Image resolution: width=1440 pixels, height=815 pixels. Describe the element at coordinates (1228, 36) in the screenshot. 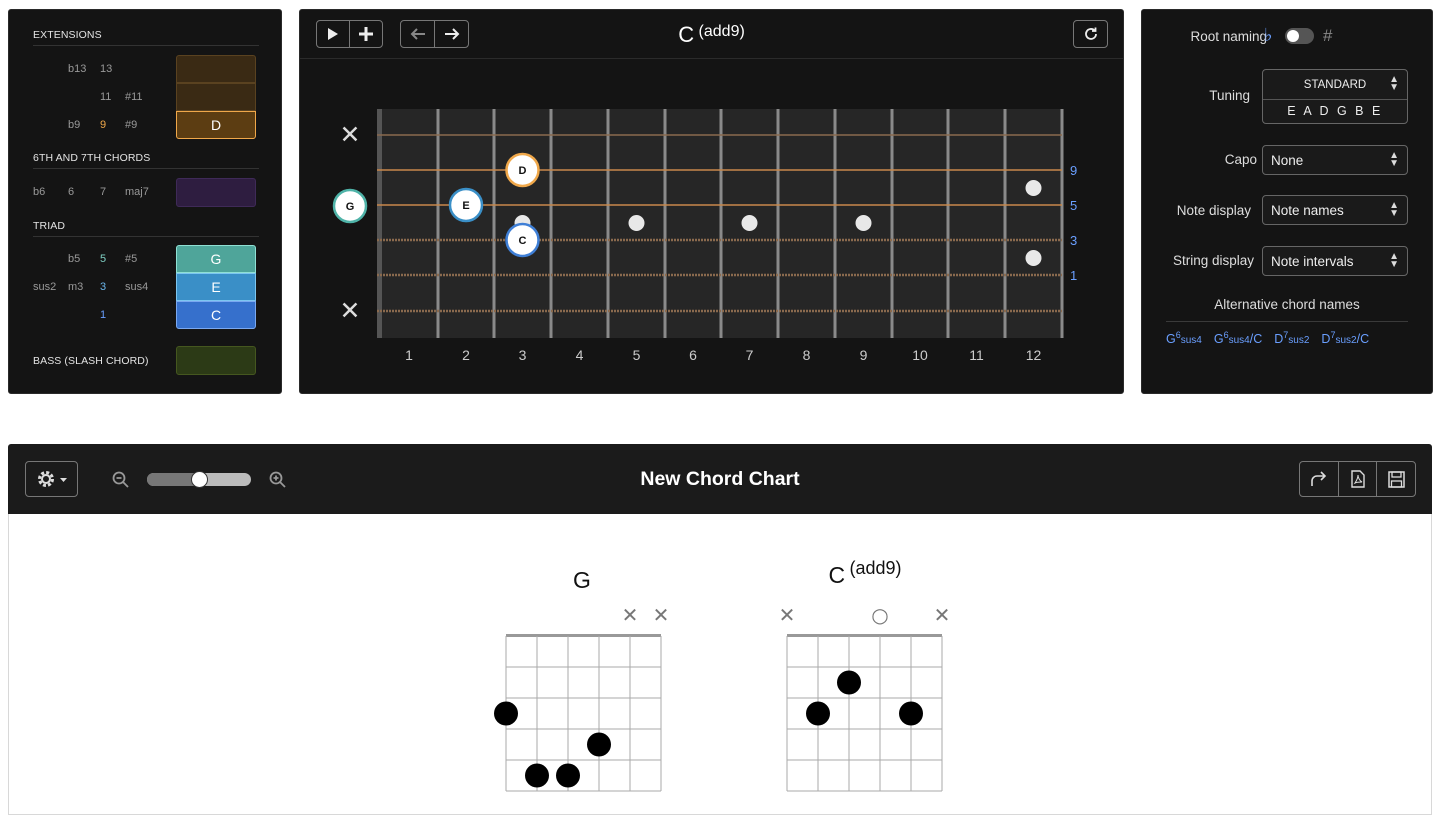

I see `root-naming-label: Root naming` at that location.